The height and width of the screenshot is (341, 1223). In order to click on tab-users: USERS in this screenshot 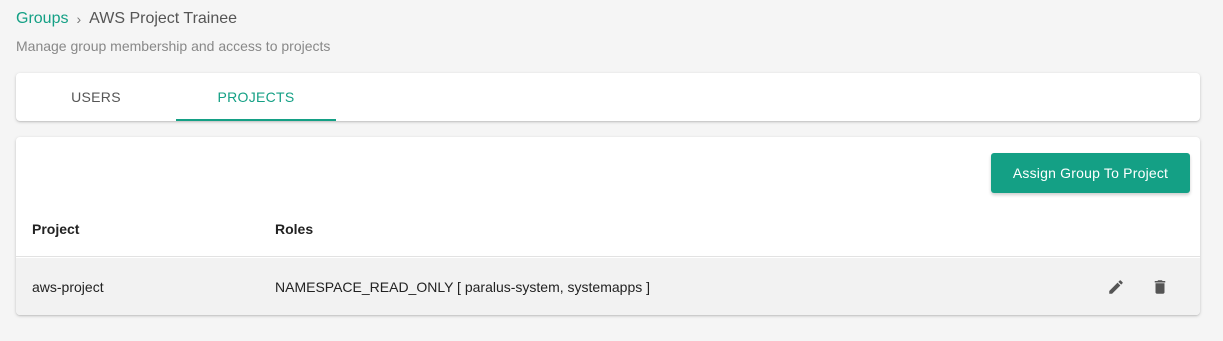, I will do `click(96, 97)`.